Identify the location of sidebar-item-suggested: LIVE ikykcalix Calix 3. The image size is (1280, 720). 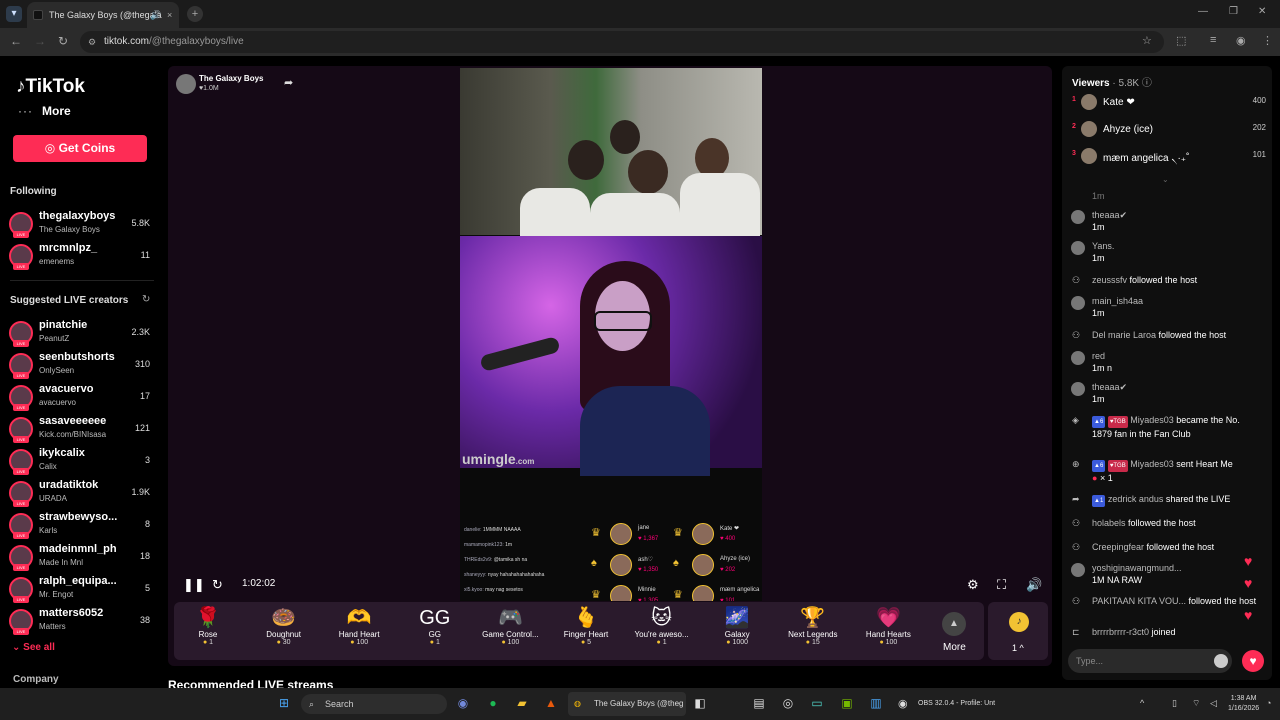
(81, 461).